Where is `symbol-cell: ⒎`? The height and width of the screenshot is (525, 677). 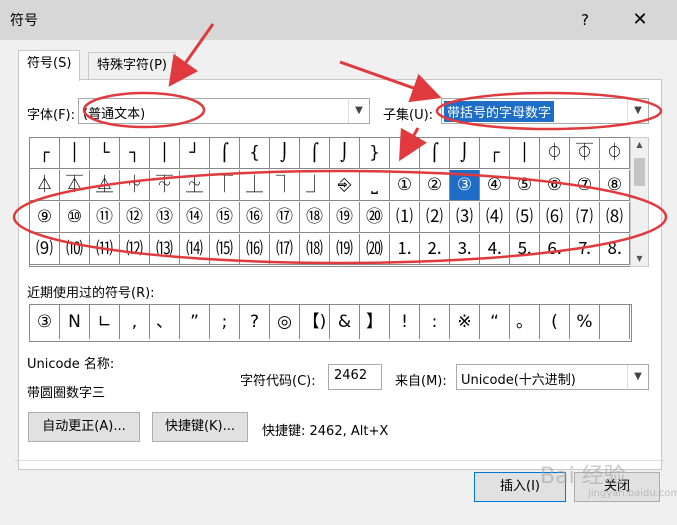 symbol-cell: ⒎ is located at coordinates (585, 249).